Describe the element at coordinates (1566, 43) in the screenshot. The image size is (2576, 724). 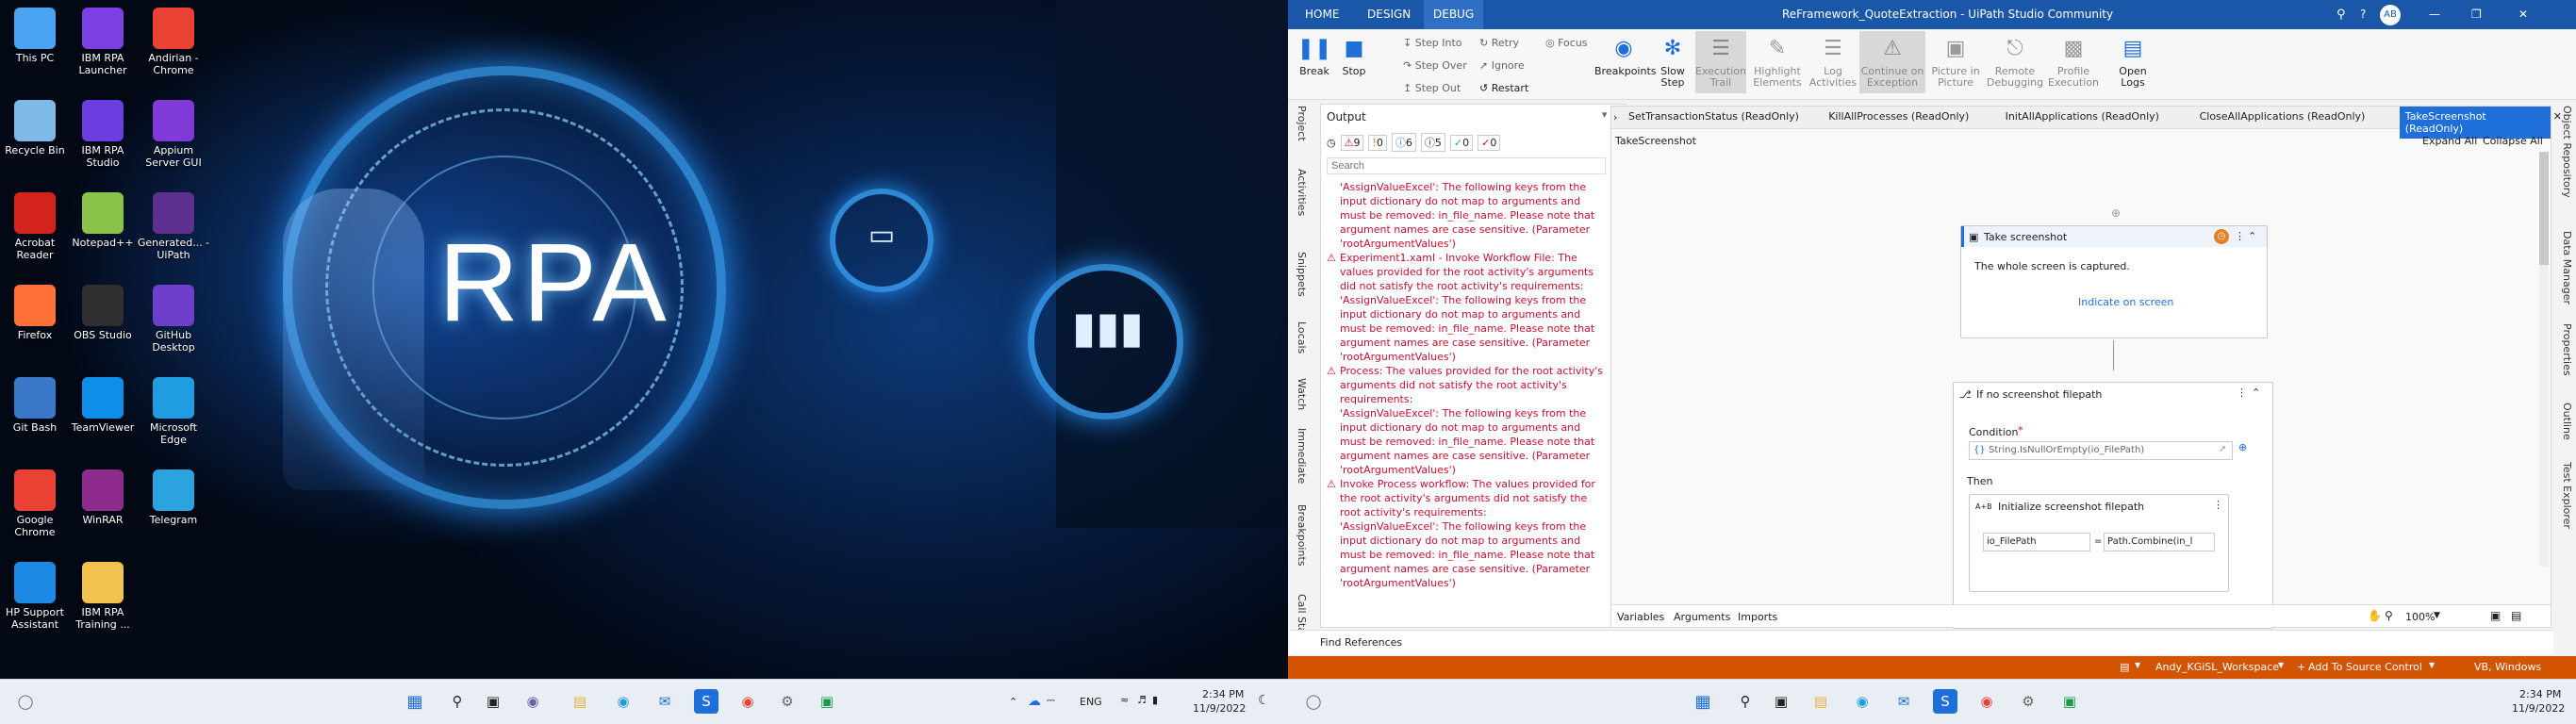
I see `focus-button: ◎ Focus` at that location.